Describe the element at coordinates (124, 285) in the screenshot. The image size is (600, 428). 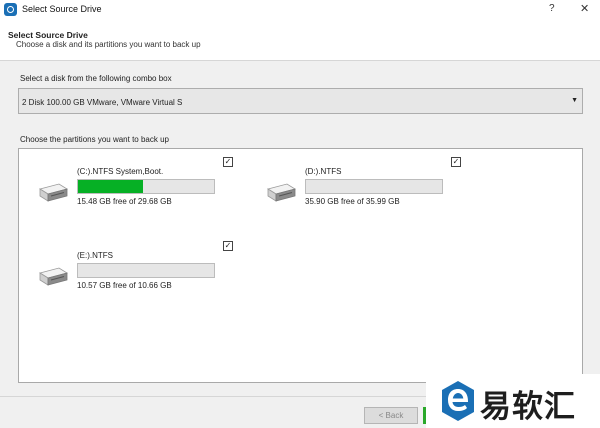
I see `partition-free-space: 10.57 GB free of 10.66 GB` at that location.